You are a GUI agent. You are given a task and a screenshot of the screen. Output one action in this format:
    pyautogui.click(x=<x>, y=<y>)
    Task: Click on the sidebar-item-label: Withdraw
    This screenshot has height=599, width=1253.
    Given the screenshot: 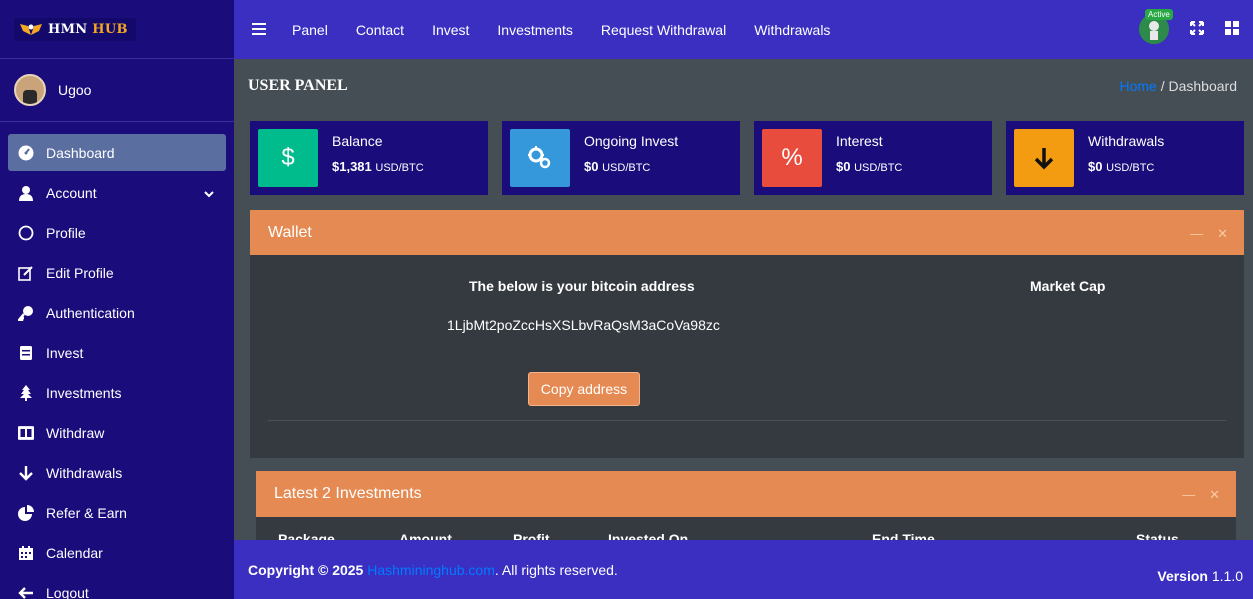 What is the action you would take?
    pyautogui.click(x=75, y=432)
    